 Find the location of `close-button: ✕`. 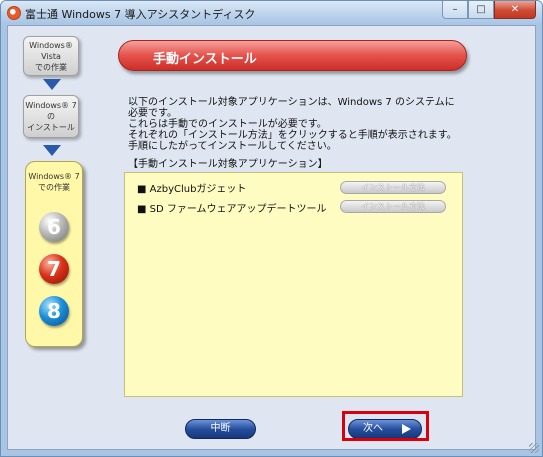

close-button: ✕ is located at coordinates (515, 10).